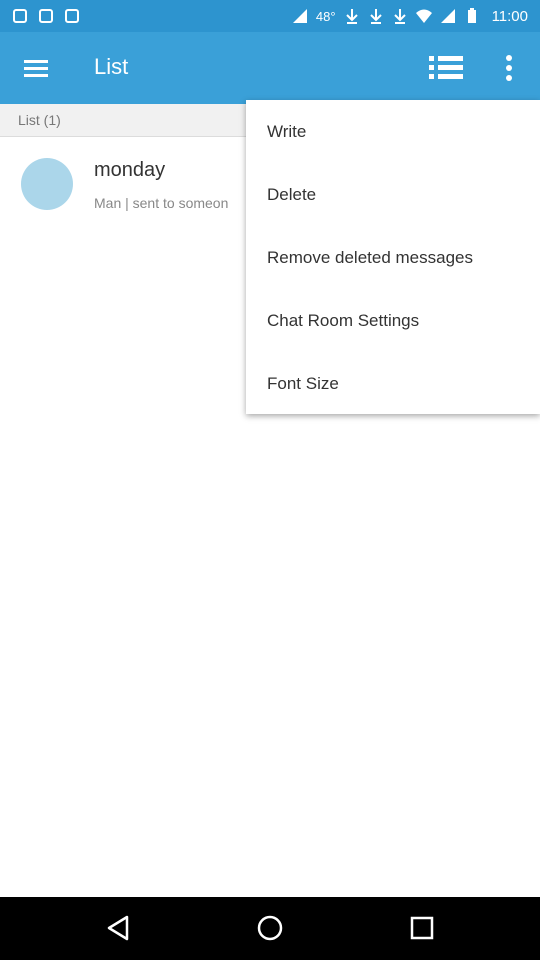 This screenshot has height=960, width=540. I want to click on notification-icons, so click(46, 16).